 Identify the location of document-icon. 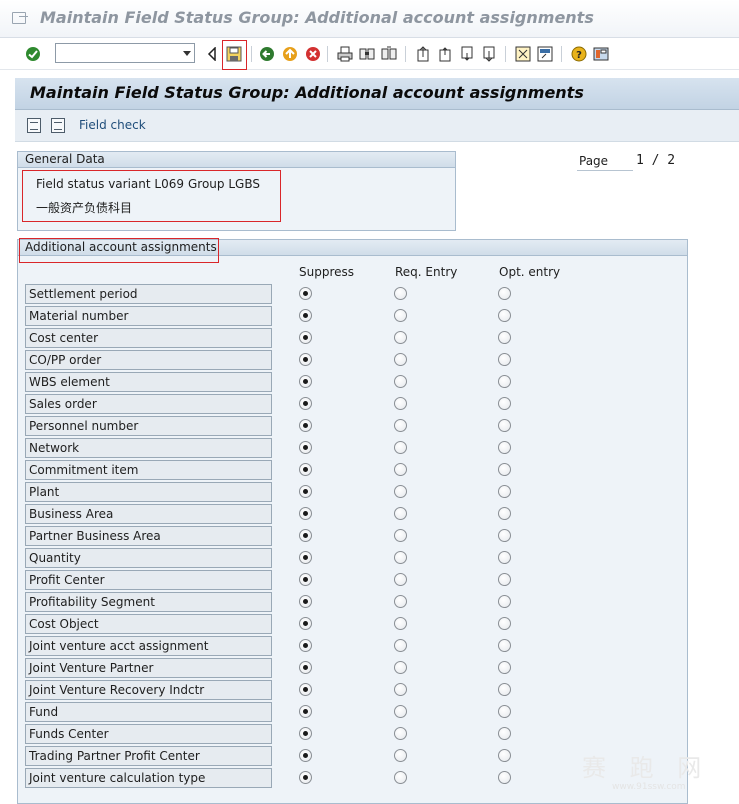
(58, 125).